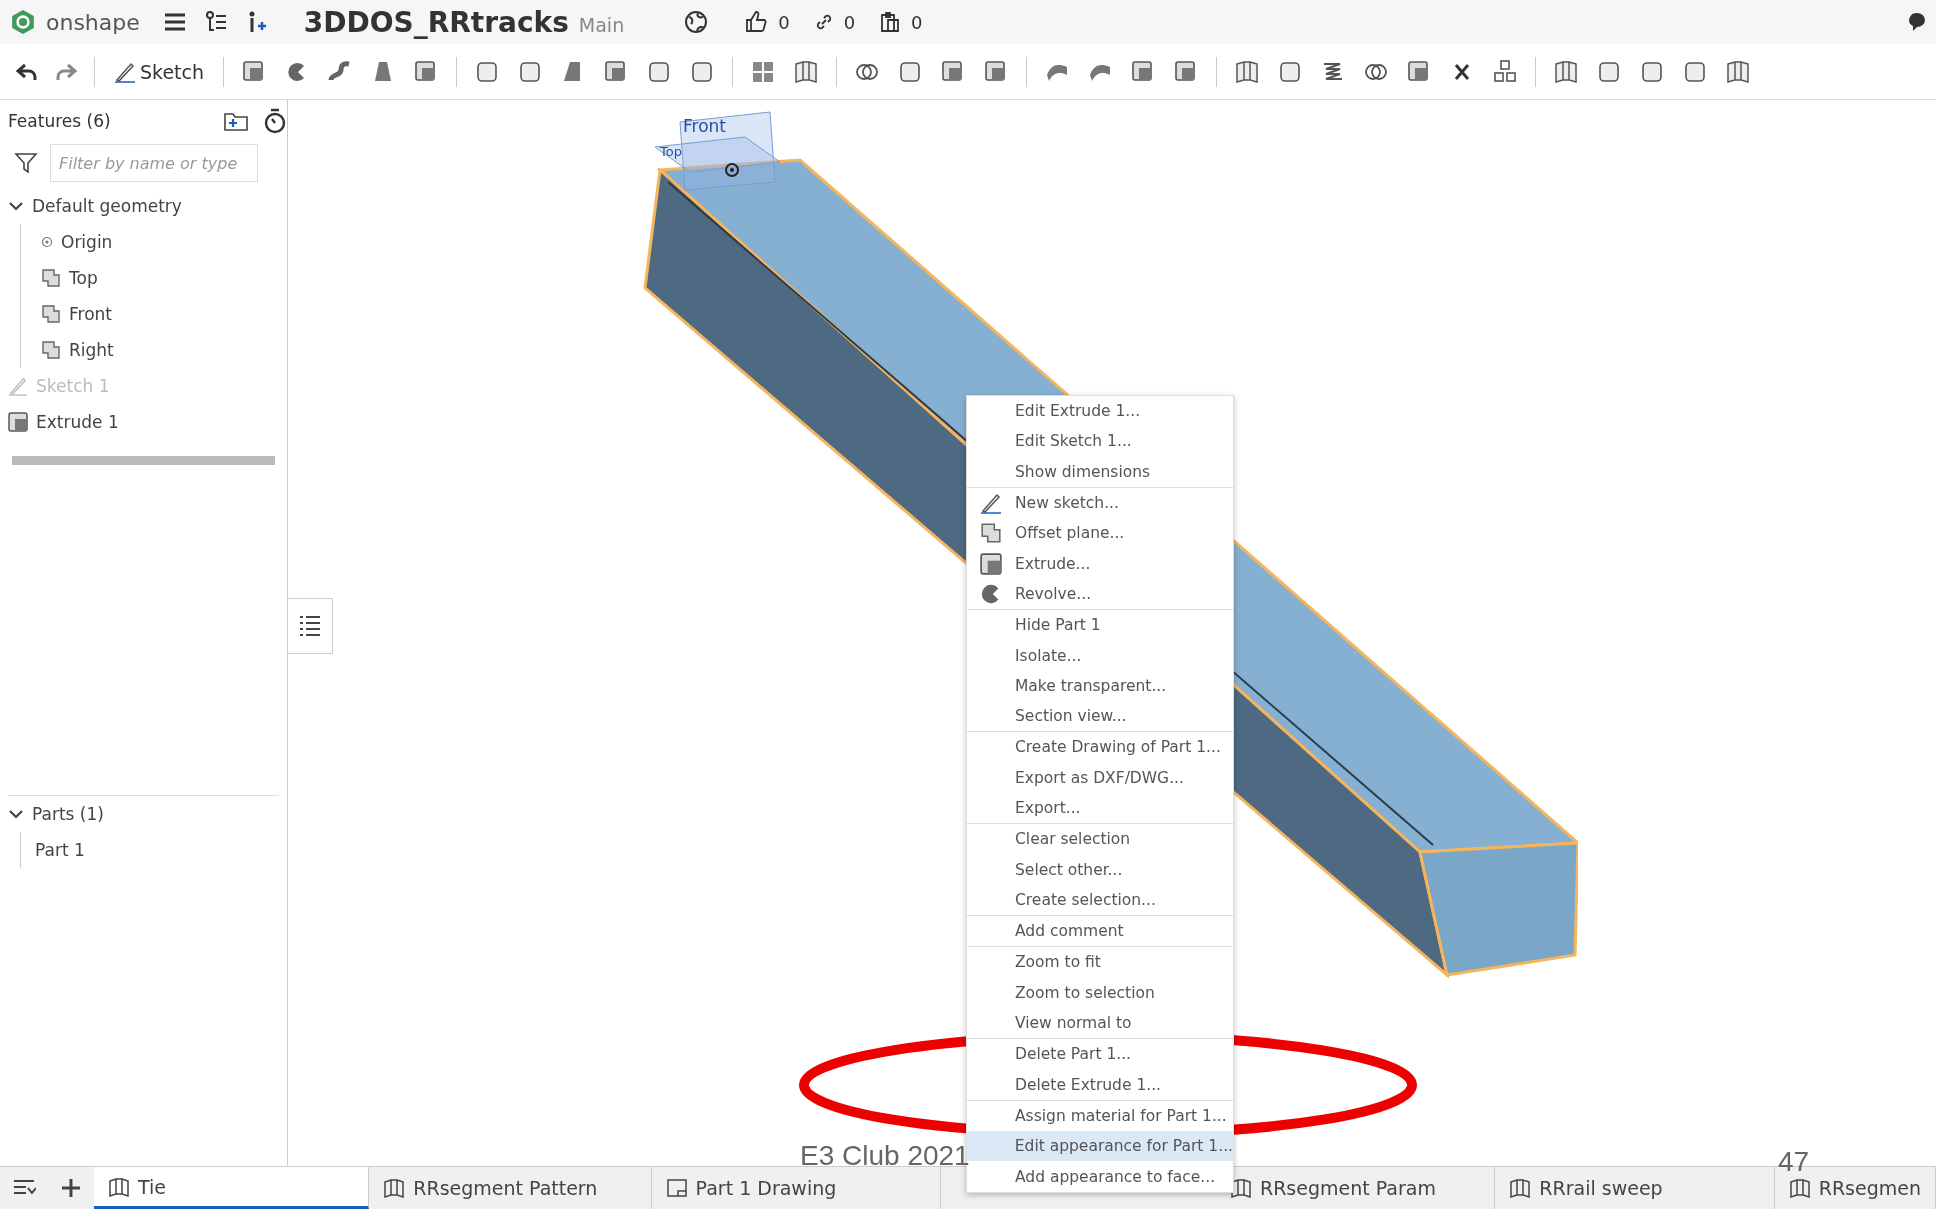 The width and height of the screenshot is (1936, 1209). What do you see at coordinates (231, 1188) in the screenshot?
I see `document-tab: Tie` at bounding box center [231, 1188].